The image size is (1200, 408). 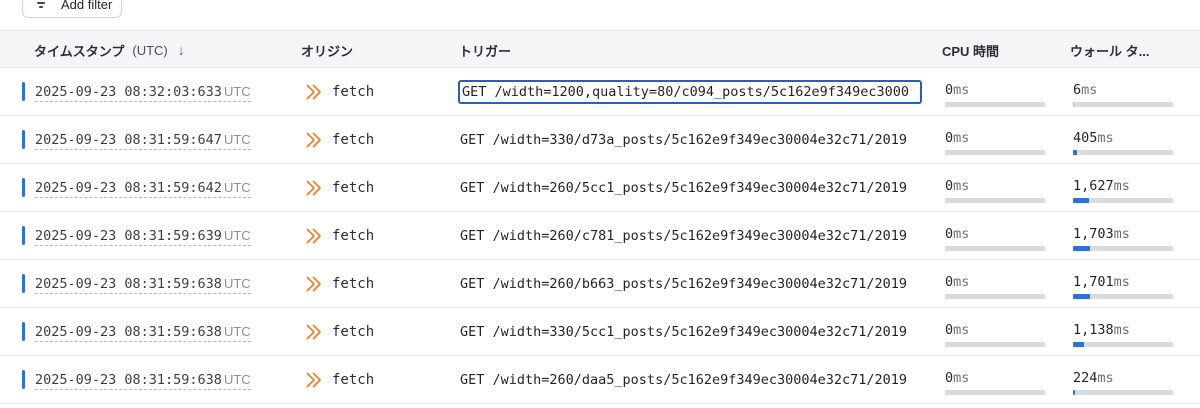 I want to click on wall-time-number: 1,701, so click(x=1093, y=282).